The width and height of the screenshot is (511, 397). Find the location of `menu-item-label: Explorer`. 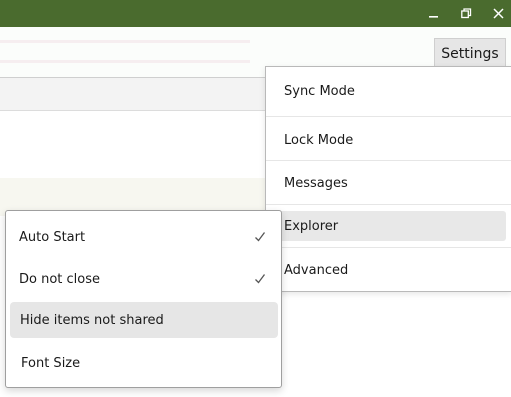

menu-item-label: Explorer is located at coordinates (311, 226).